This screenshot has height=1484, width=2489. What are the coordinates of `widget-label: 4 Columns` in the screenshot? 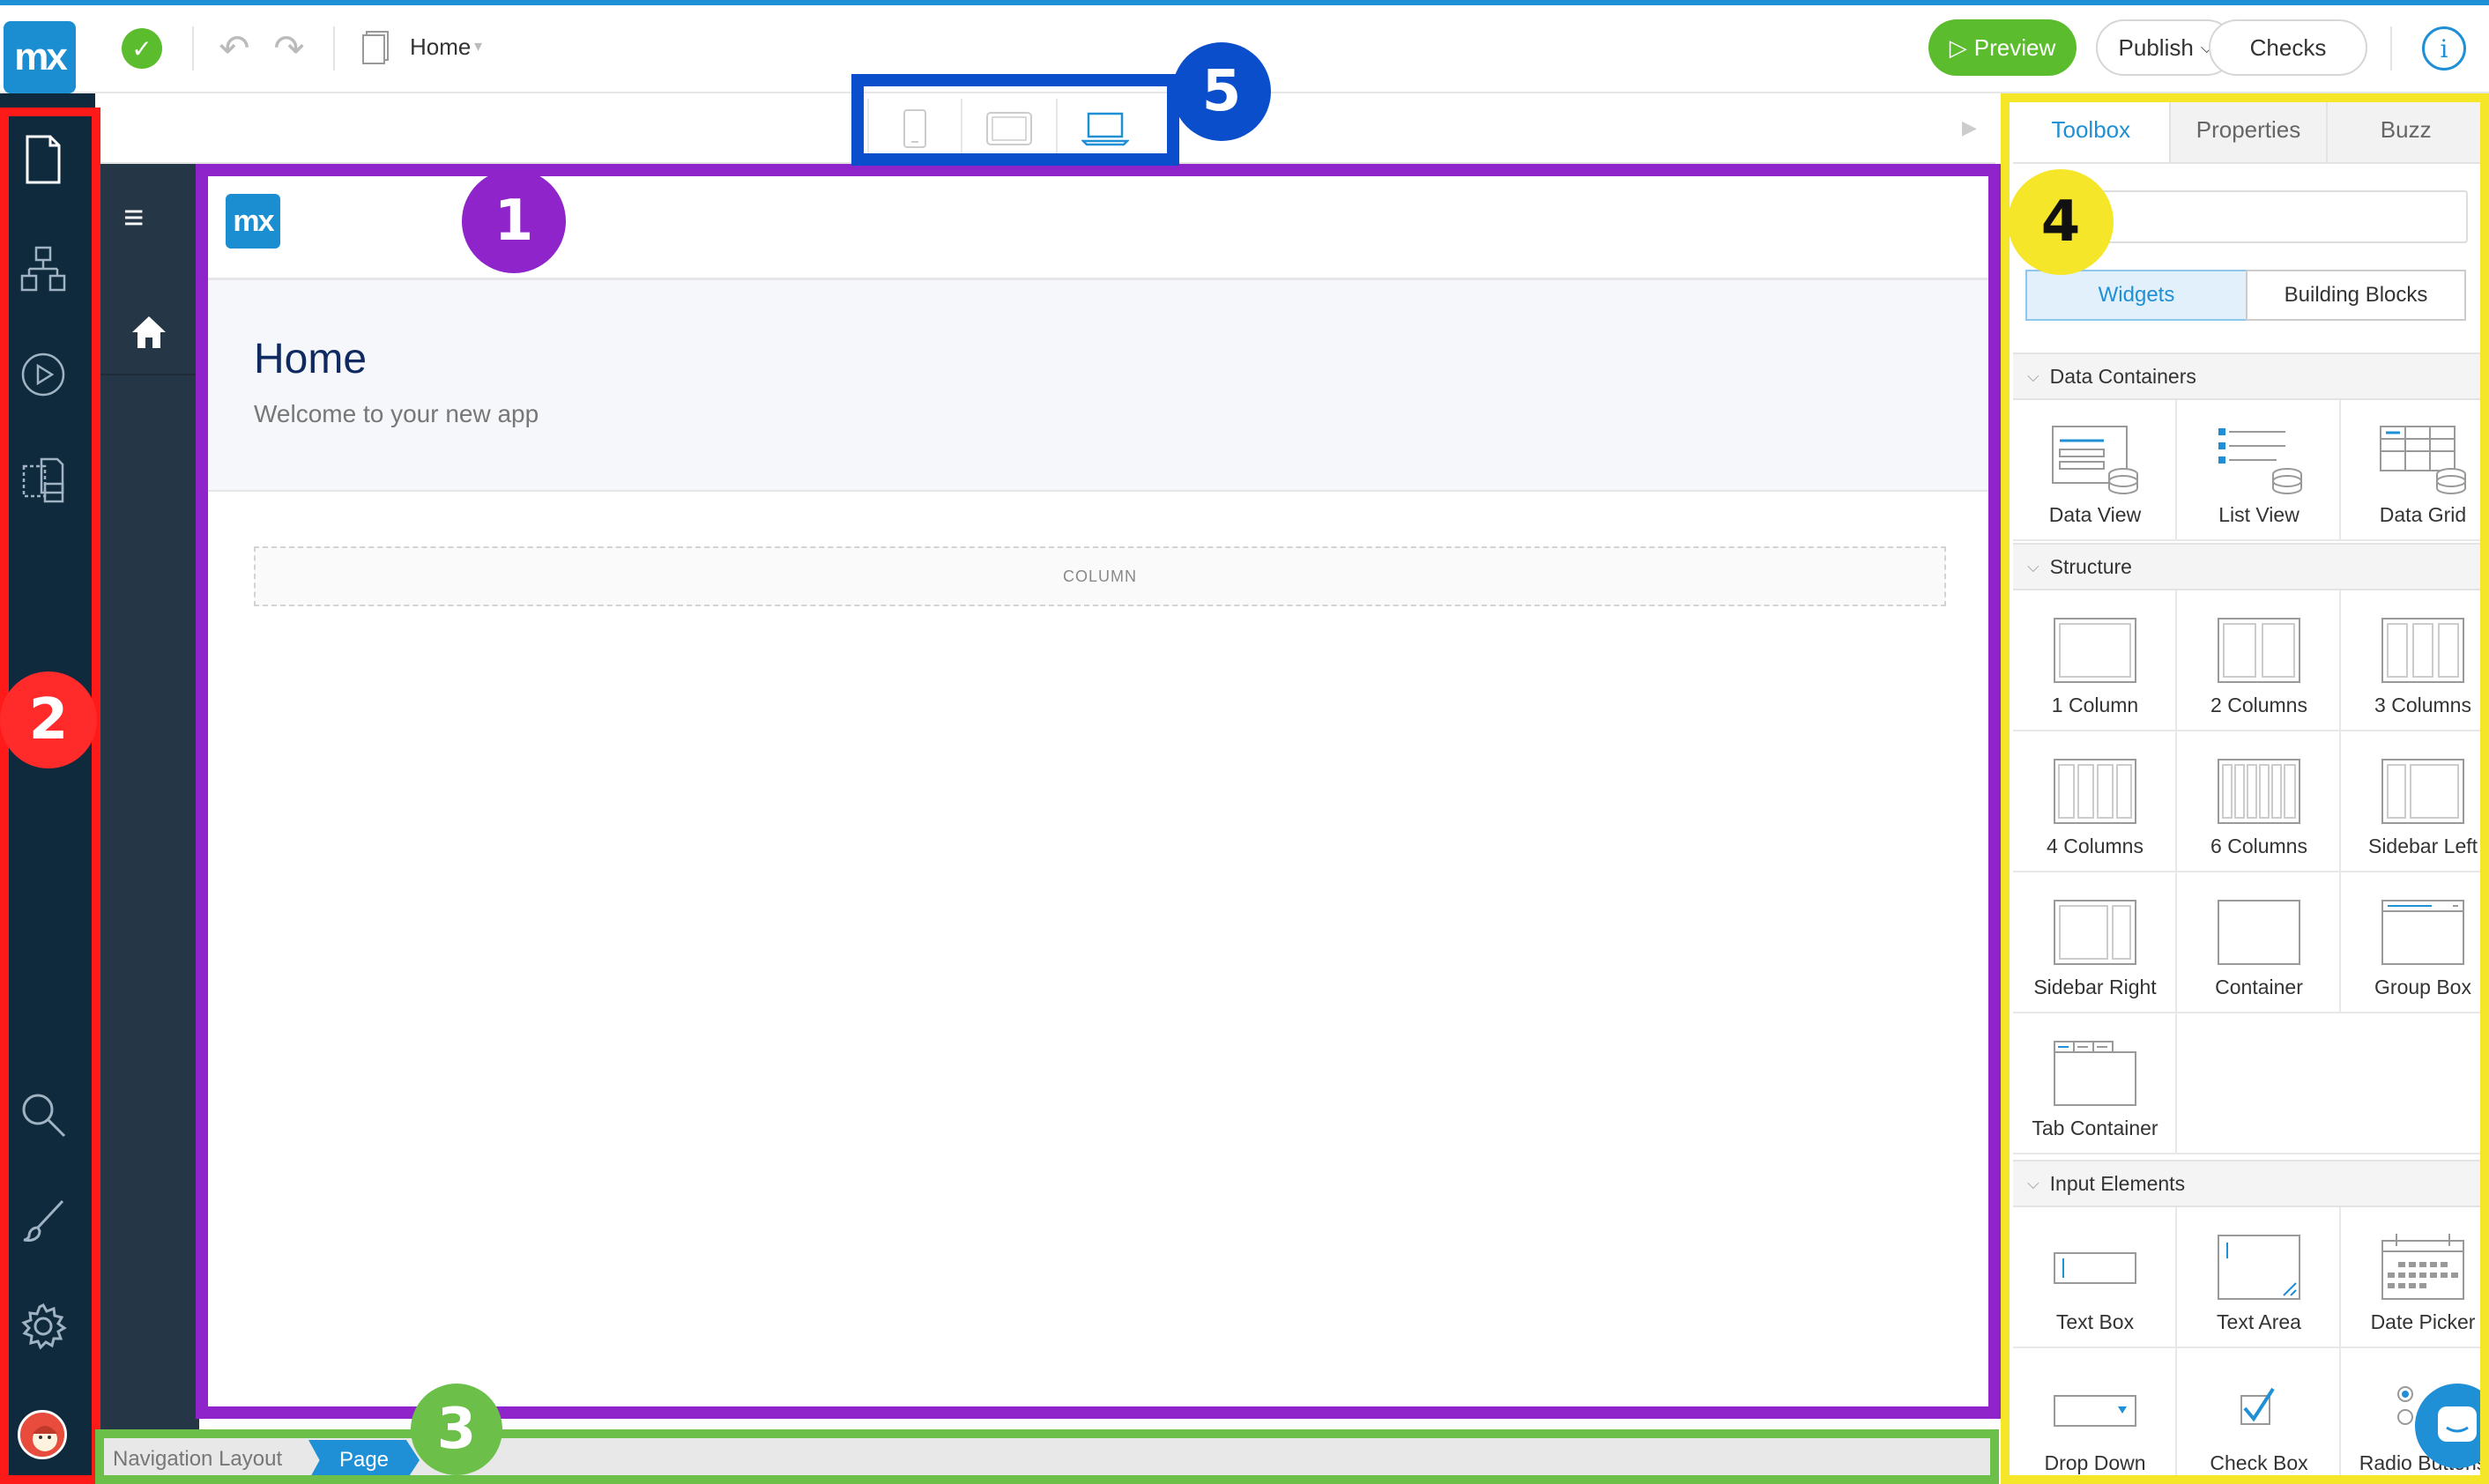 It's located at (2096, 846).